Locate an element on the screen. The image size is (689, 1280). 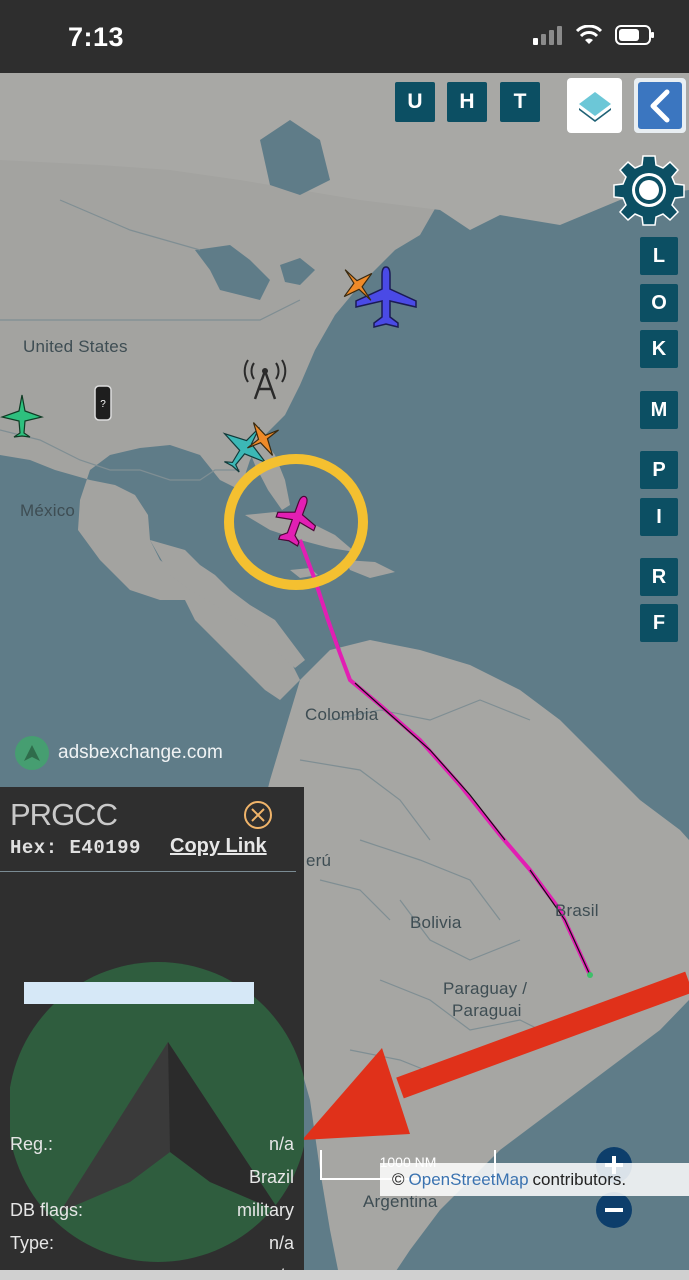
attrib-suffix: contributors. is located at coordinates (579, 1179).